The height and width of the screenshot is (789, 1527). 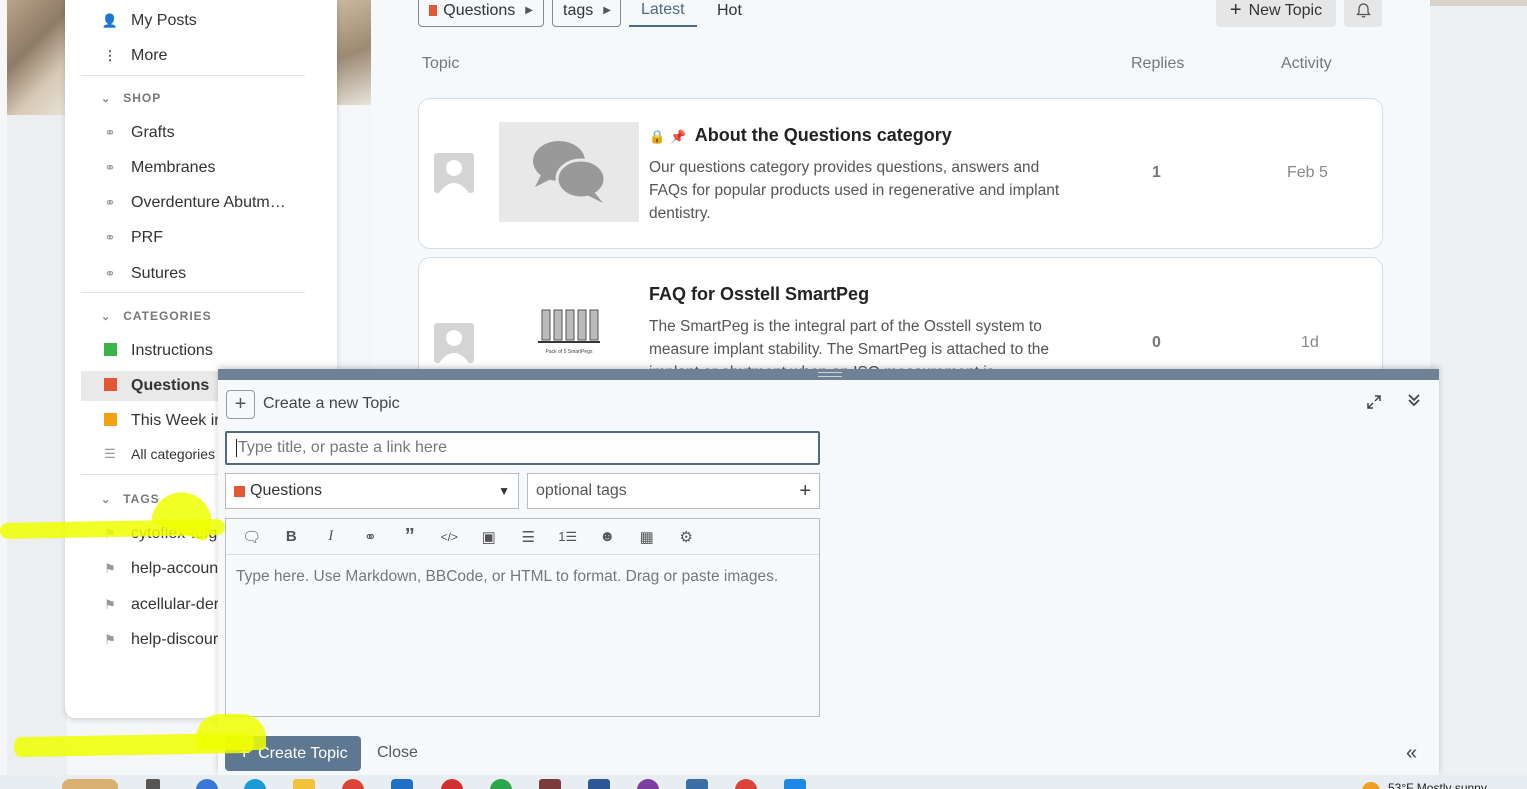 I want to click on reply-count: 1, so click(x=1156, y=172).